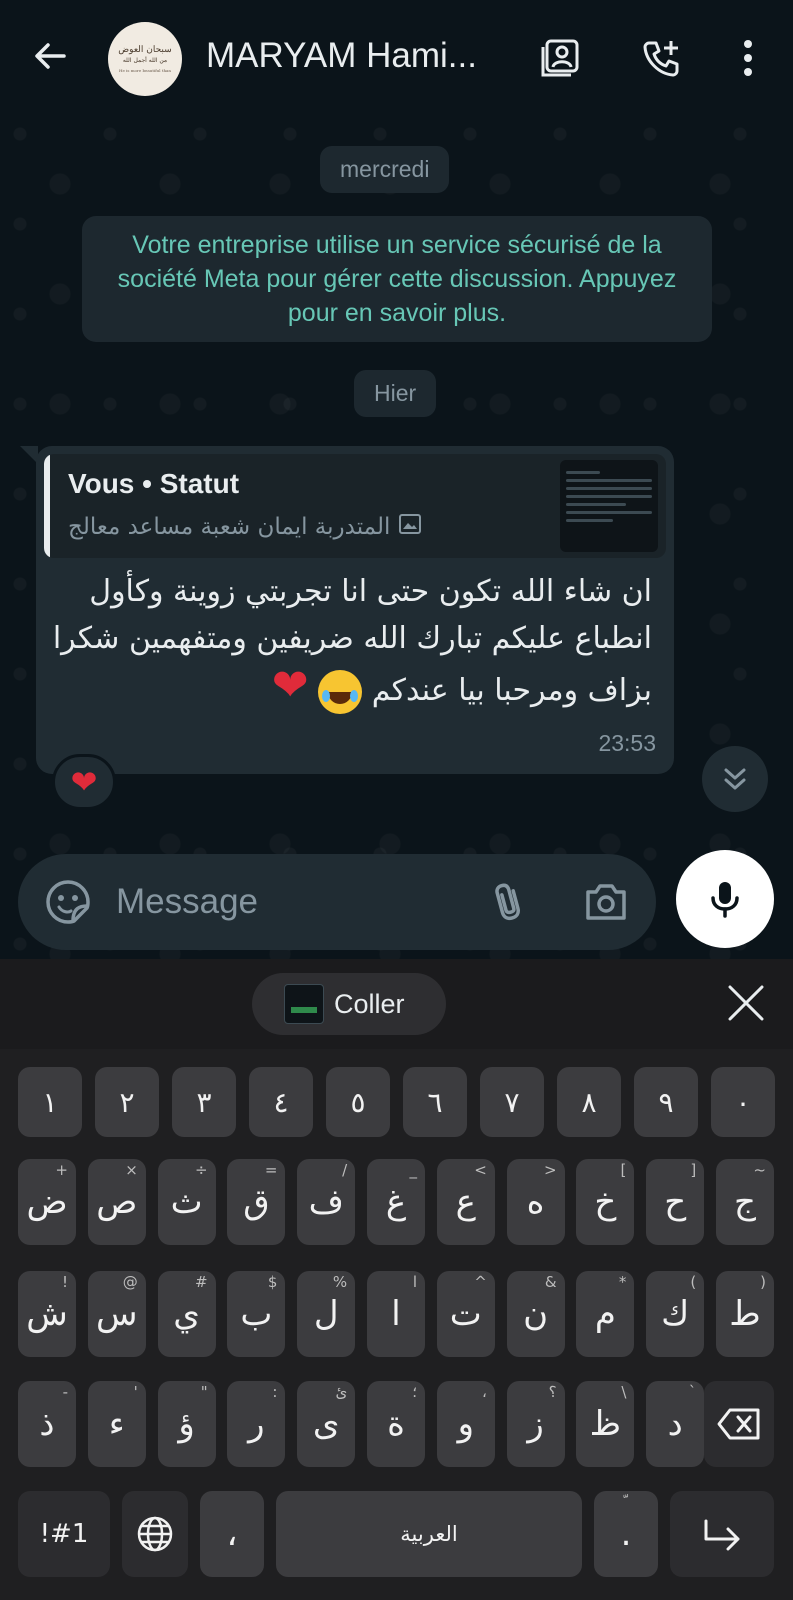 Image resolution: width=793 pixels, height=1600 pixels. I want to click on letter-row2-key: اا, so click(396, 1314).